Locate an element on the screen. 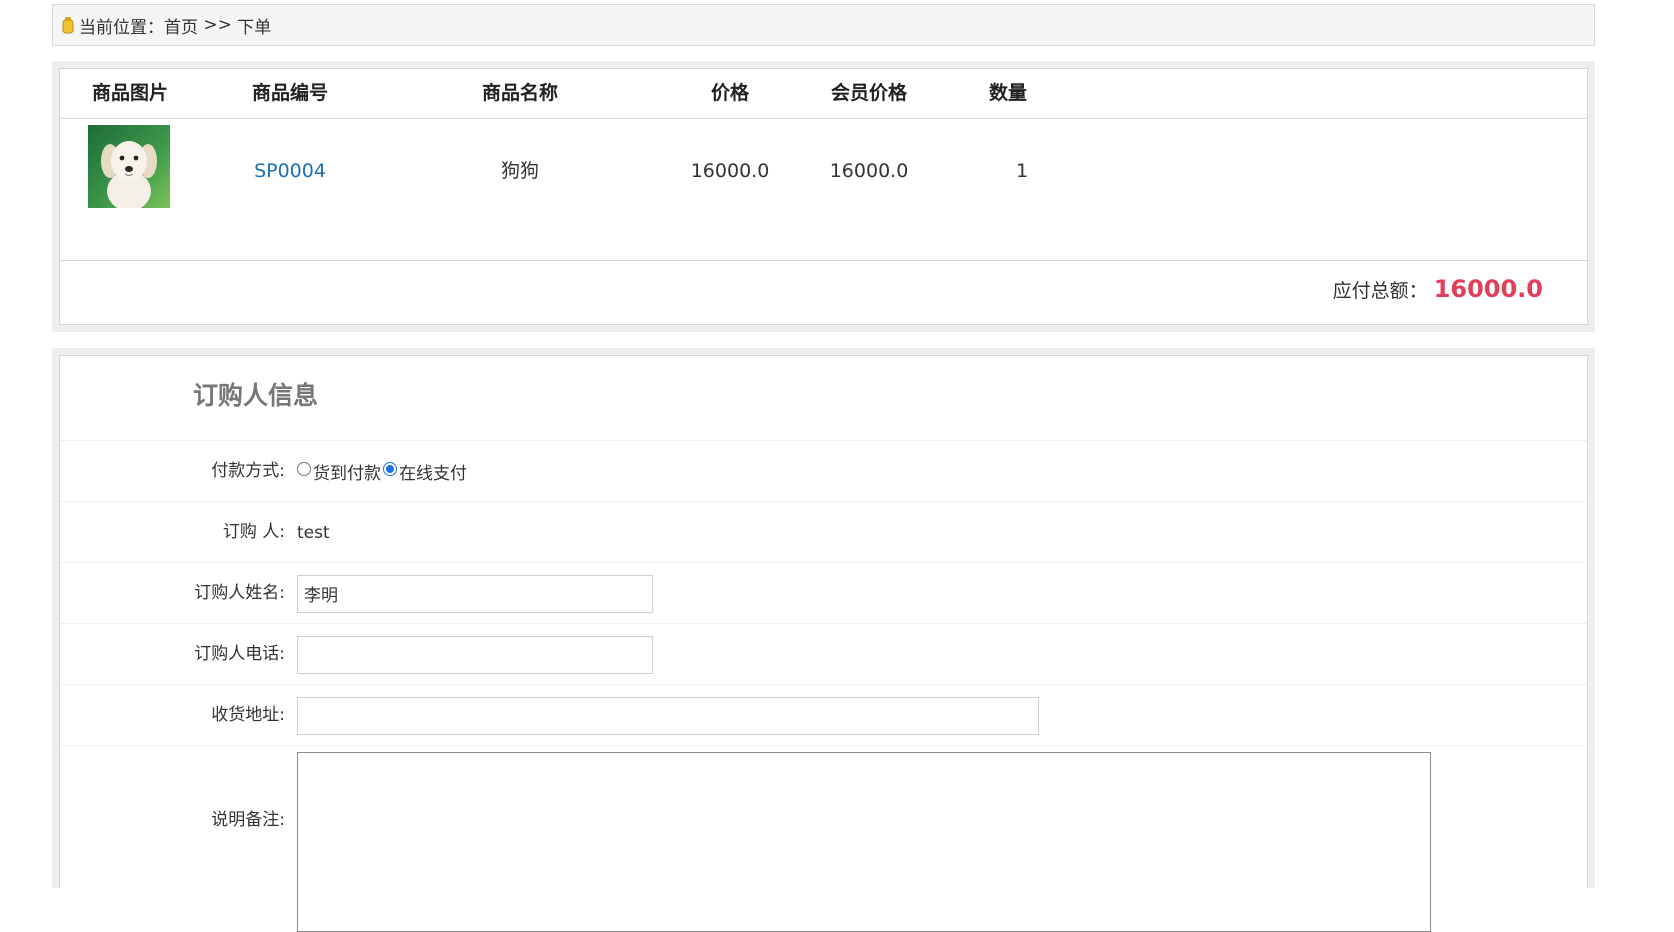 The image size is (1674, 932). address-input is located at coordinates (668, 715).